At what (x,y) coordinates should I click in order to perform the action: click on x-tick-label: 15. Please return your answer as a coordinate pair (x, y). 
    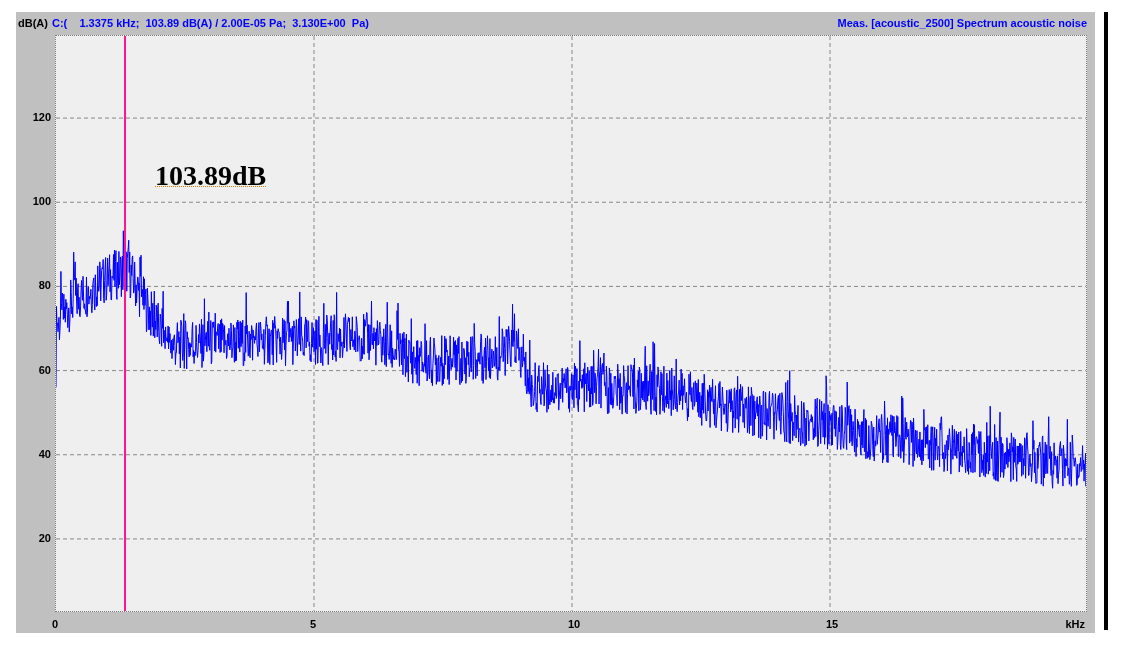
    Looking at the image, I should click on (832, 624).